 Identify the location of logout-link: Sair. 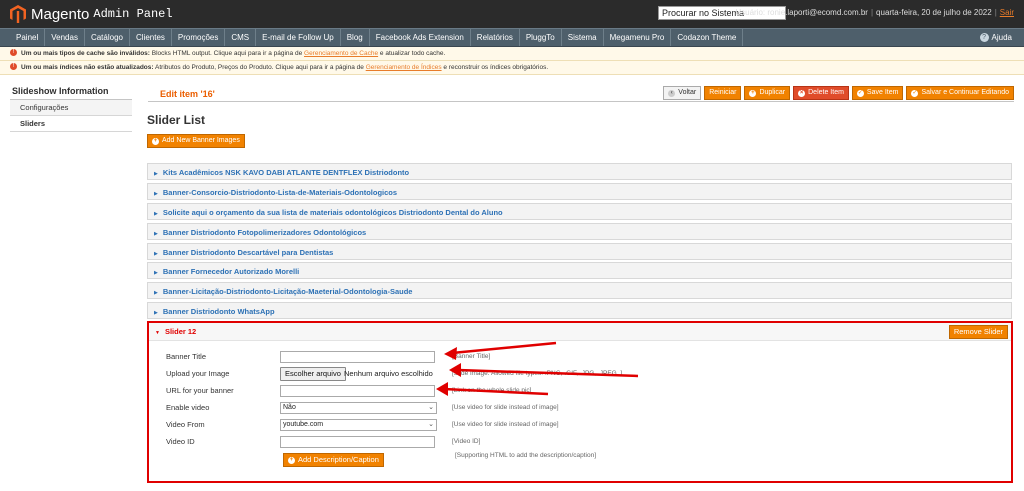
(1007, 12).